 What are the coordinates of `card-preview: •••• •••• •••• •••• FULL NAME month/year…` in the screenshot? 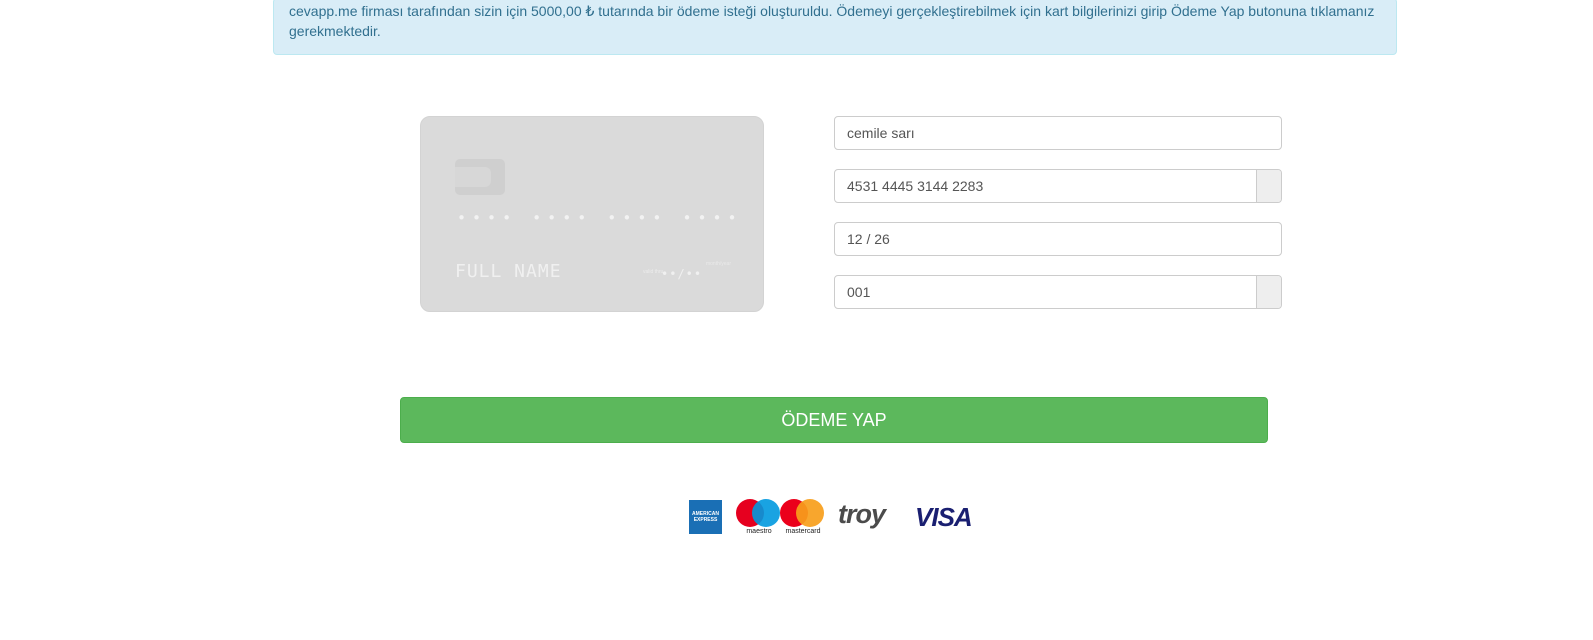 It's located at (592, 214).